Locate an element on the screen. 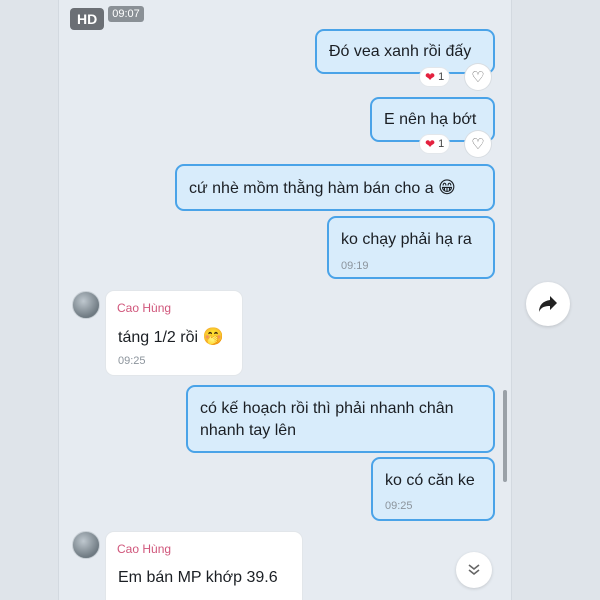 The width and height of the screenshot is (600, 600). share-arrow-icon is located at coordinates (548, 304).